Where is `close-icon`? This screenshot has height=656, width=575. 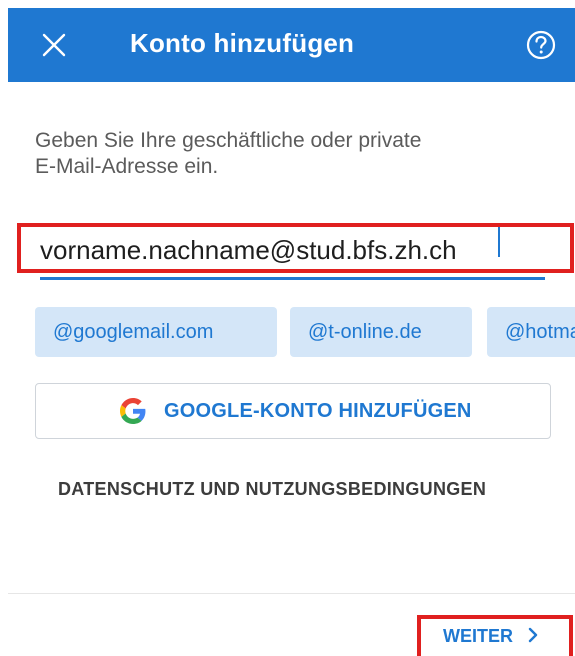
close-icon is located at coordinates (54, 45).